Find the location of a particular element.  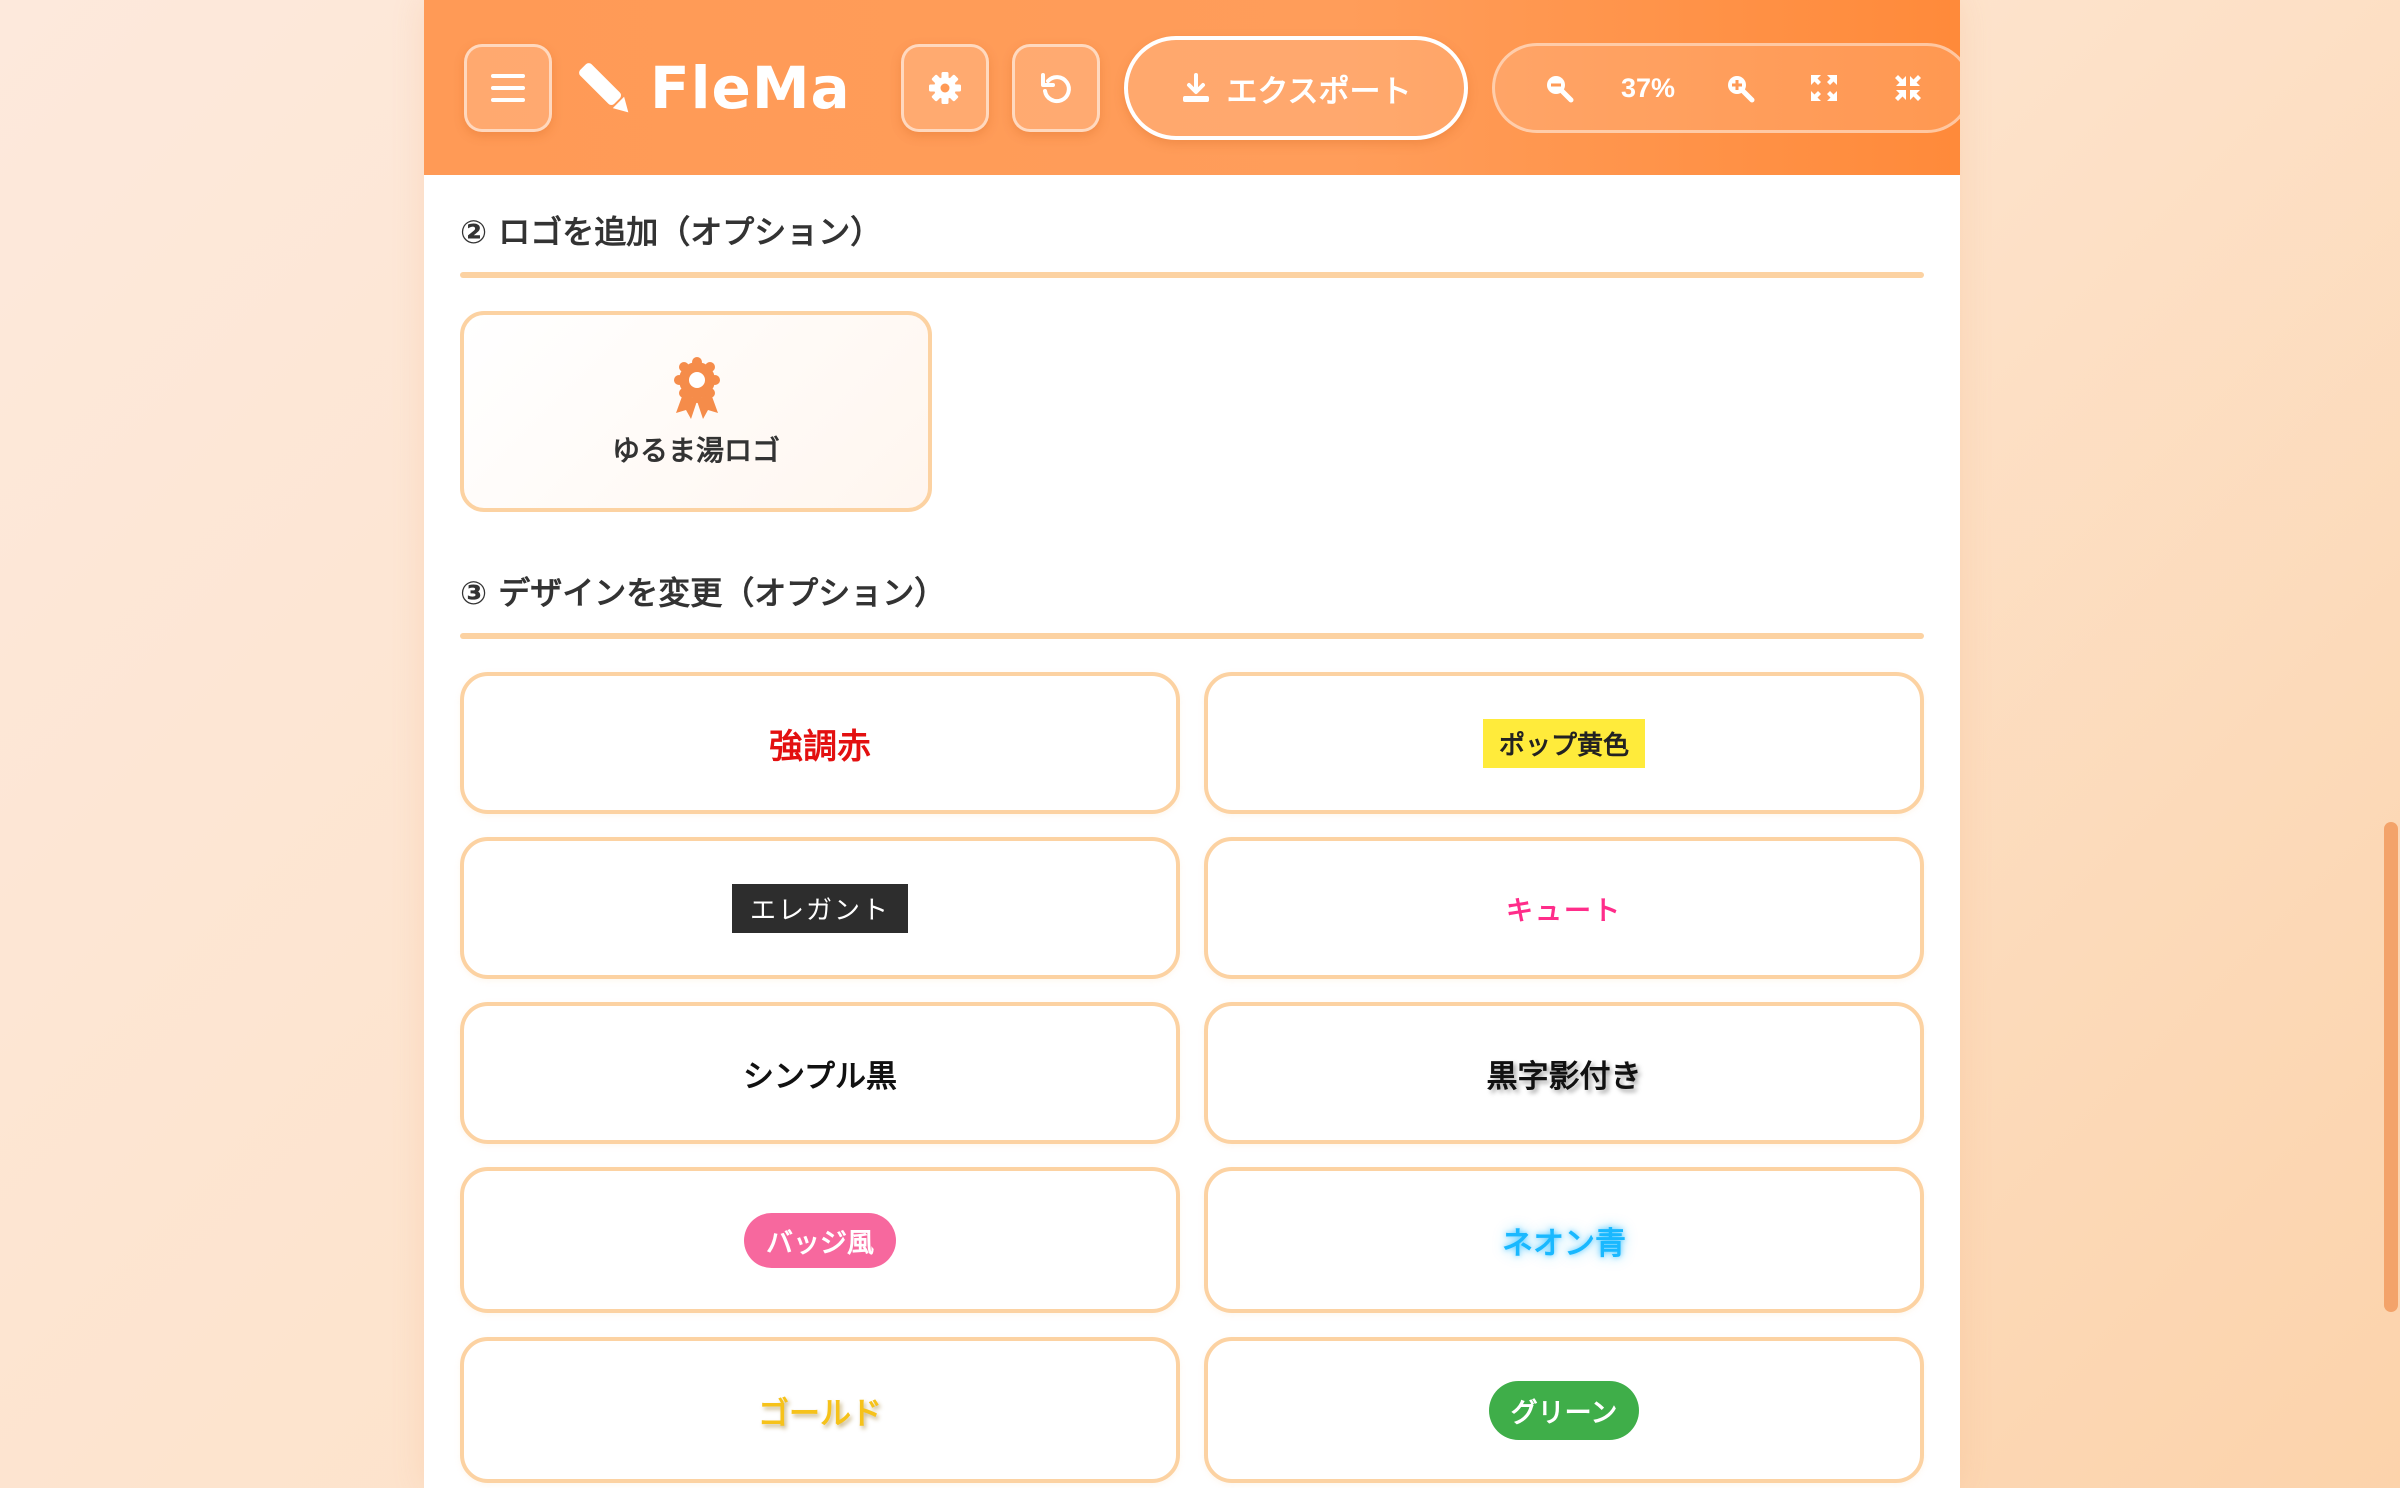

export-button: エクスポート is located at coordinates (1296, 88).